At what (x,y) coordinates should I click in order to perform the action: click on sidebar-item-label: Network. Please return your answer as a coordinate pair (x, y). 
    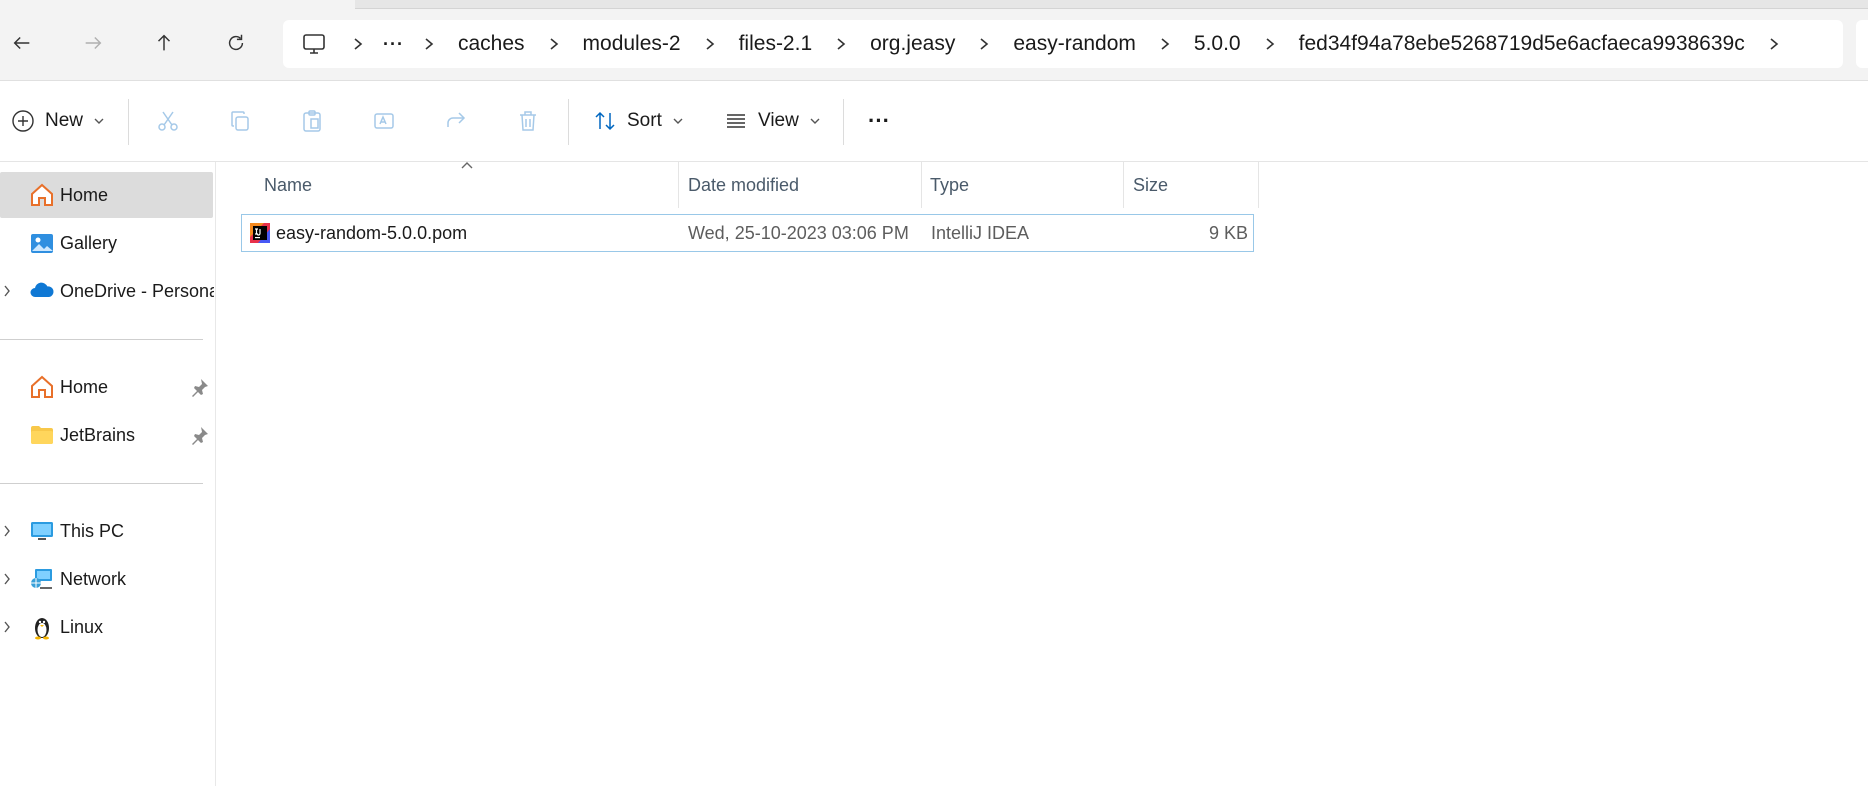
    Looking at the image, I should click on (93, 578).